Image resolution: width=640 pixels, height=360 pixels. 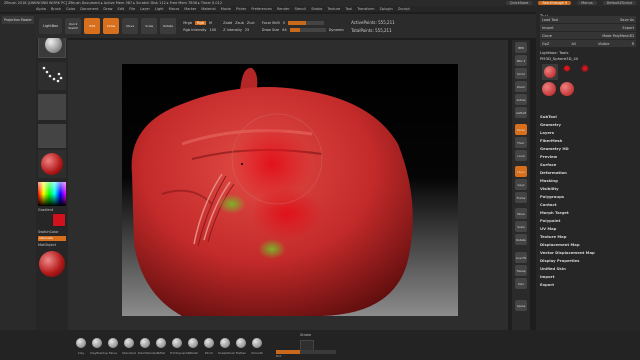 What do you see at coordinates (56, 9) in the screenshot?
I see `menu-item: Brush` at bounding box center [56, 9].